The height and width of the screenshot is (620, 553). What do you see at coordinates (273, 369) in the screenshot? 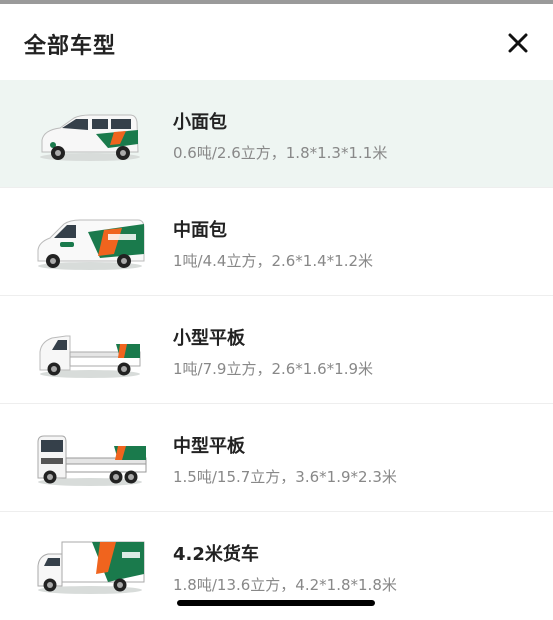
I see `vehicle-spec: 1吨/7.9立方，2.6*1.6*1.9米` at bounding box center [273, 369].